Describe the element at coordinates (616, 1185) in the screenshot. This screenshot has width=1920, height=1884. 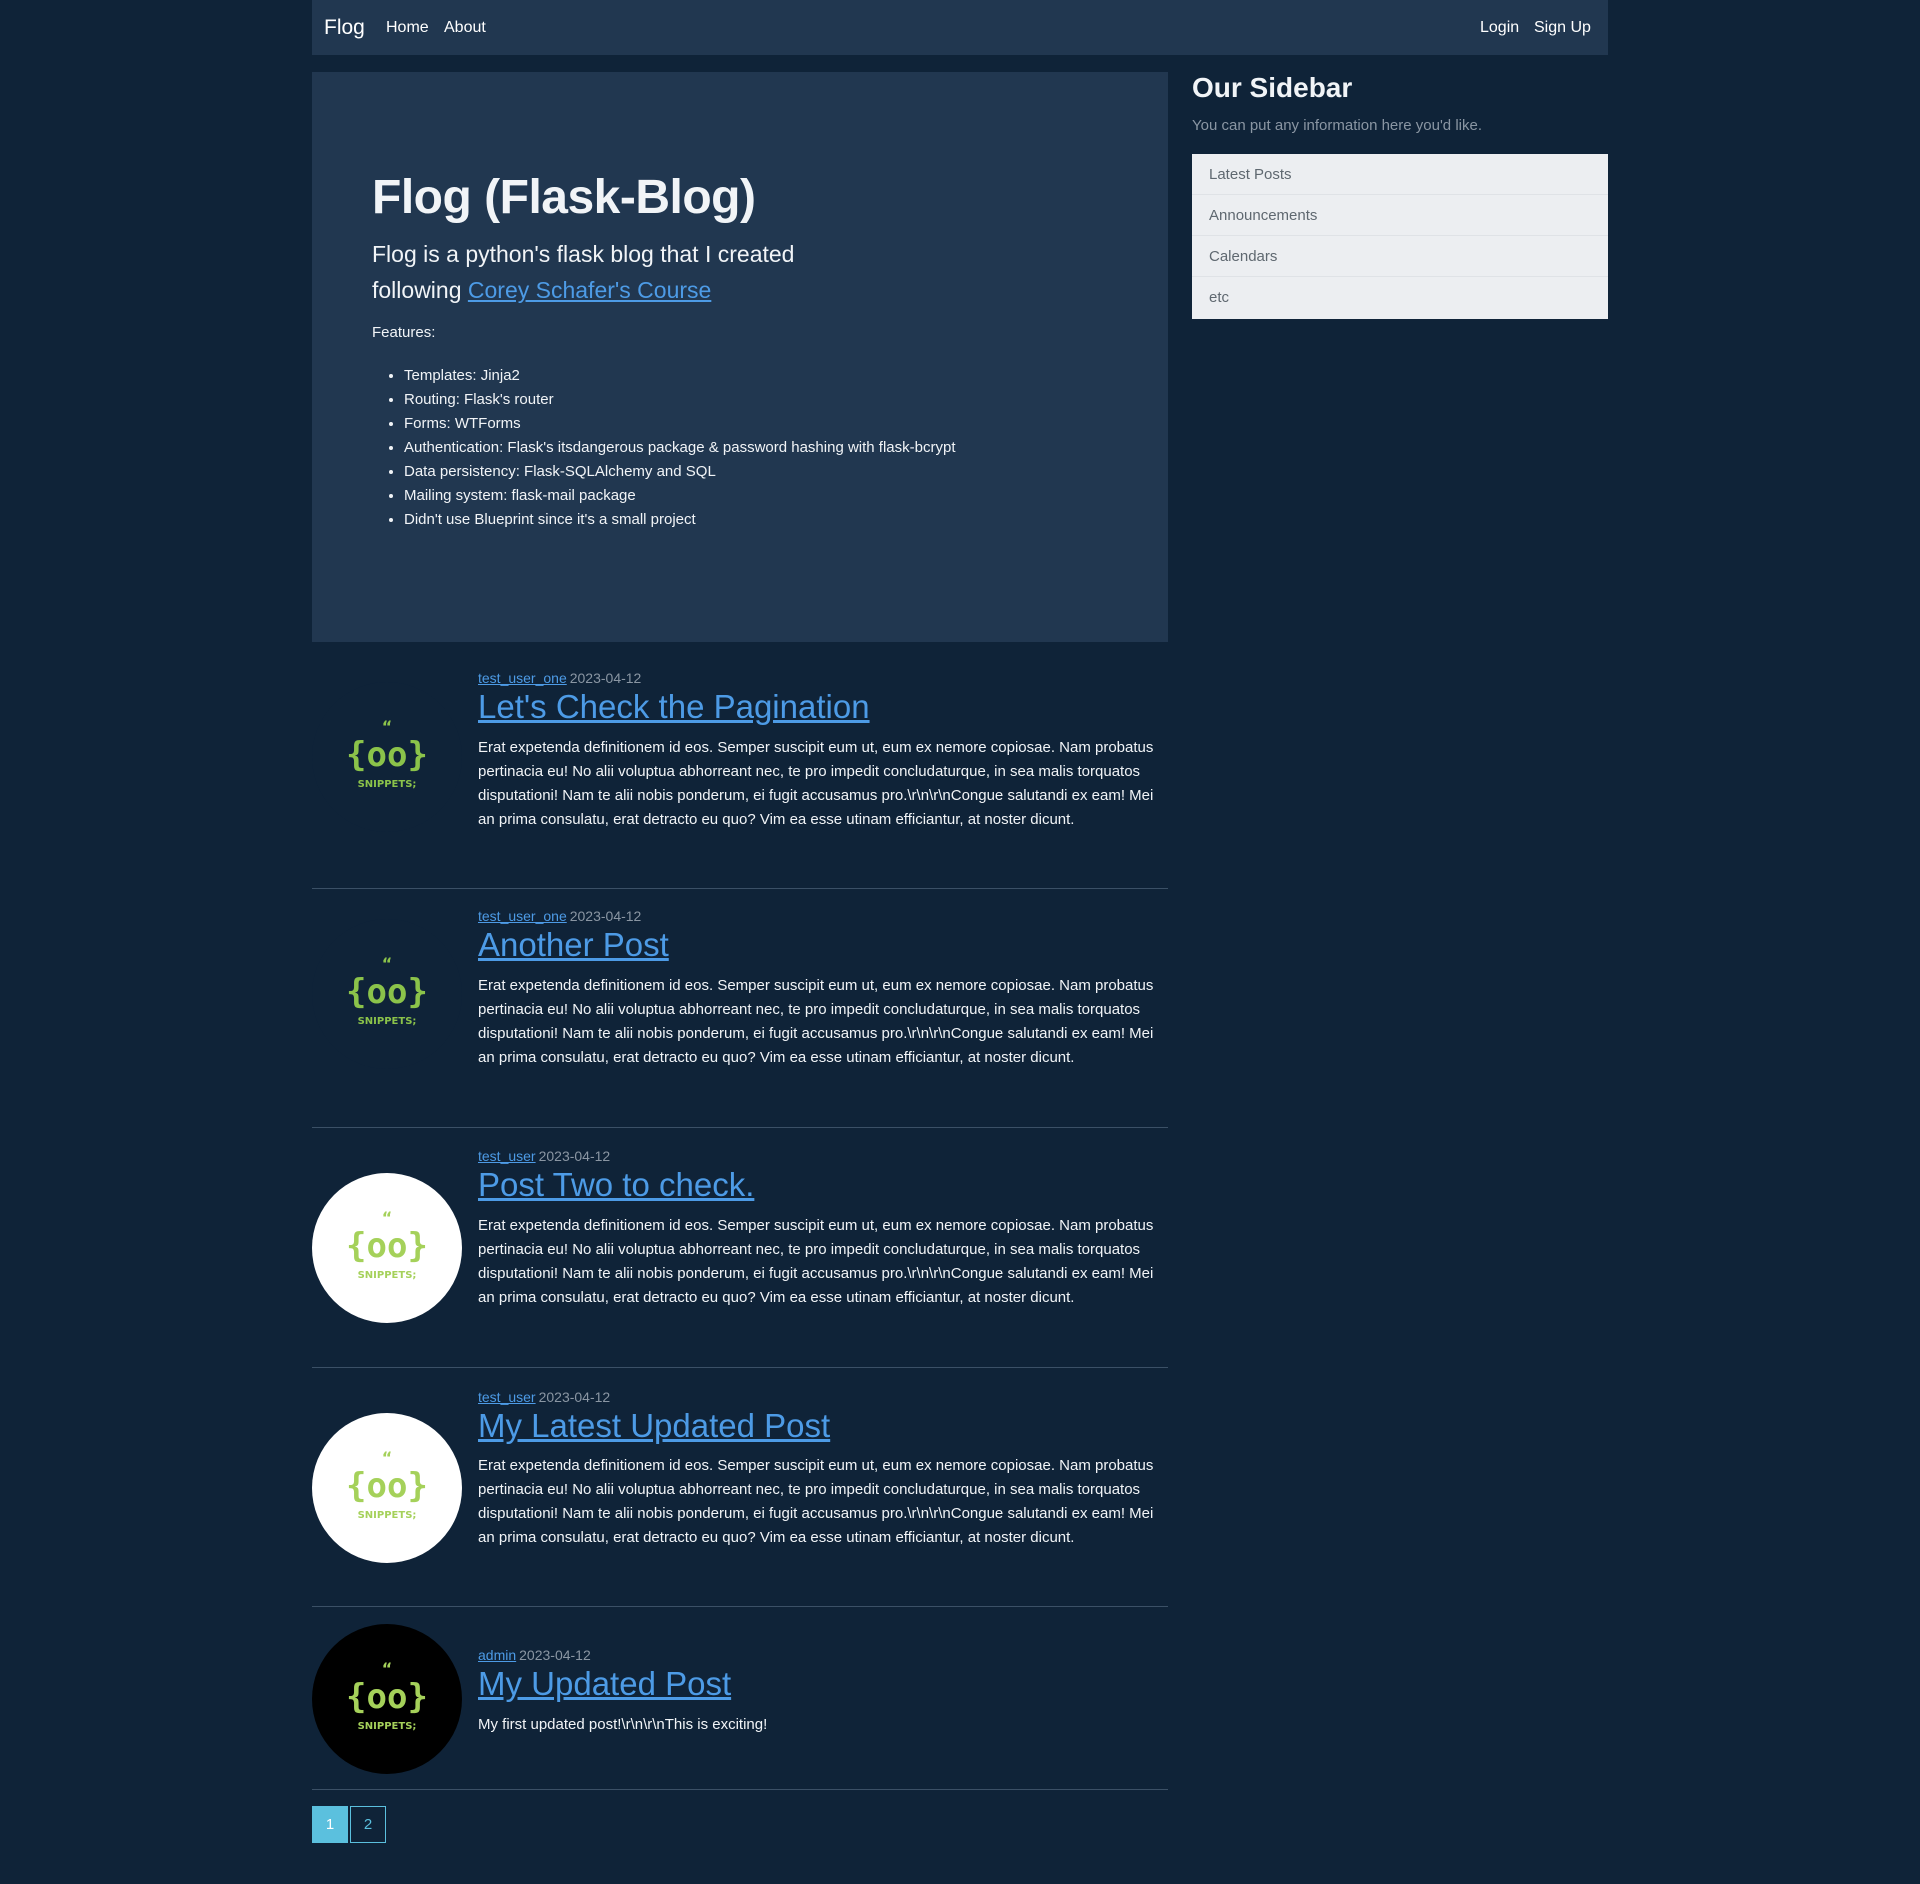
I see `post-title-link: Post Two to check.` at that location.